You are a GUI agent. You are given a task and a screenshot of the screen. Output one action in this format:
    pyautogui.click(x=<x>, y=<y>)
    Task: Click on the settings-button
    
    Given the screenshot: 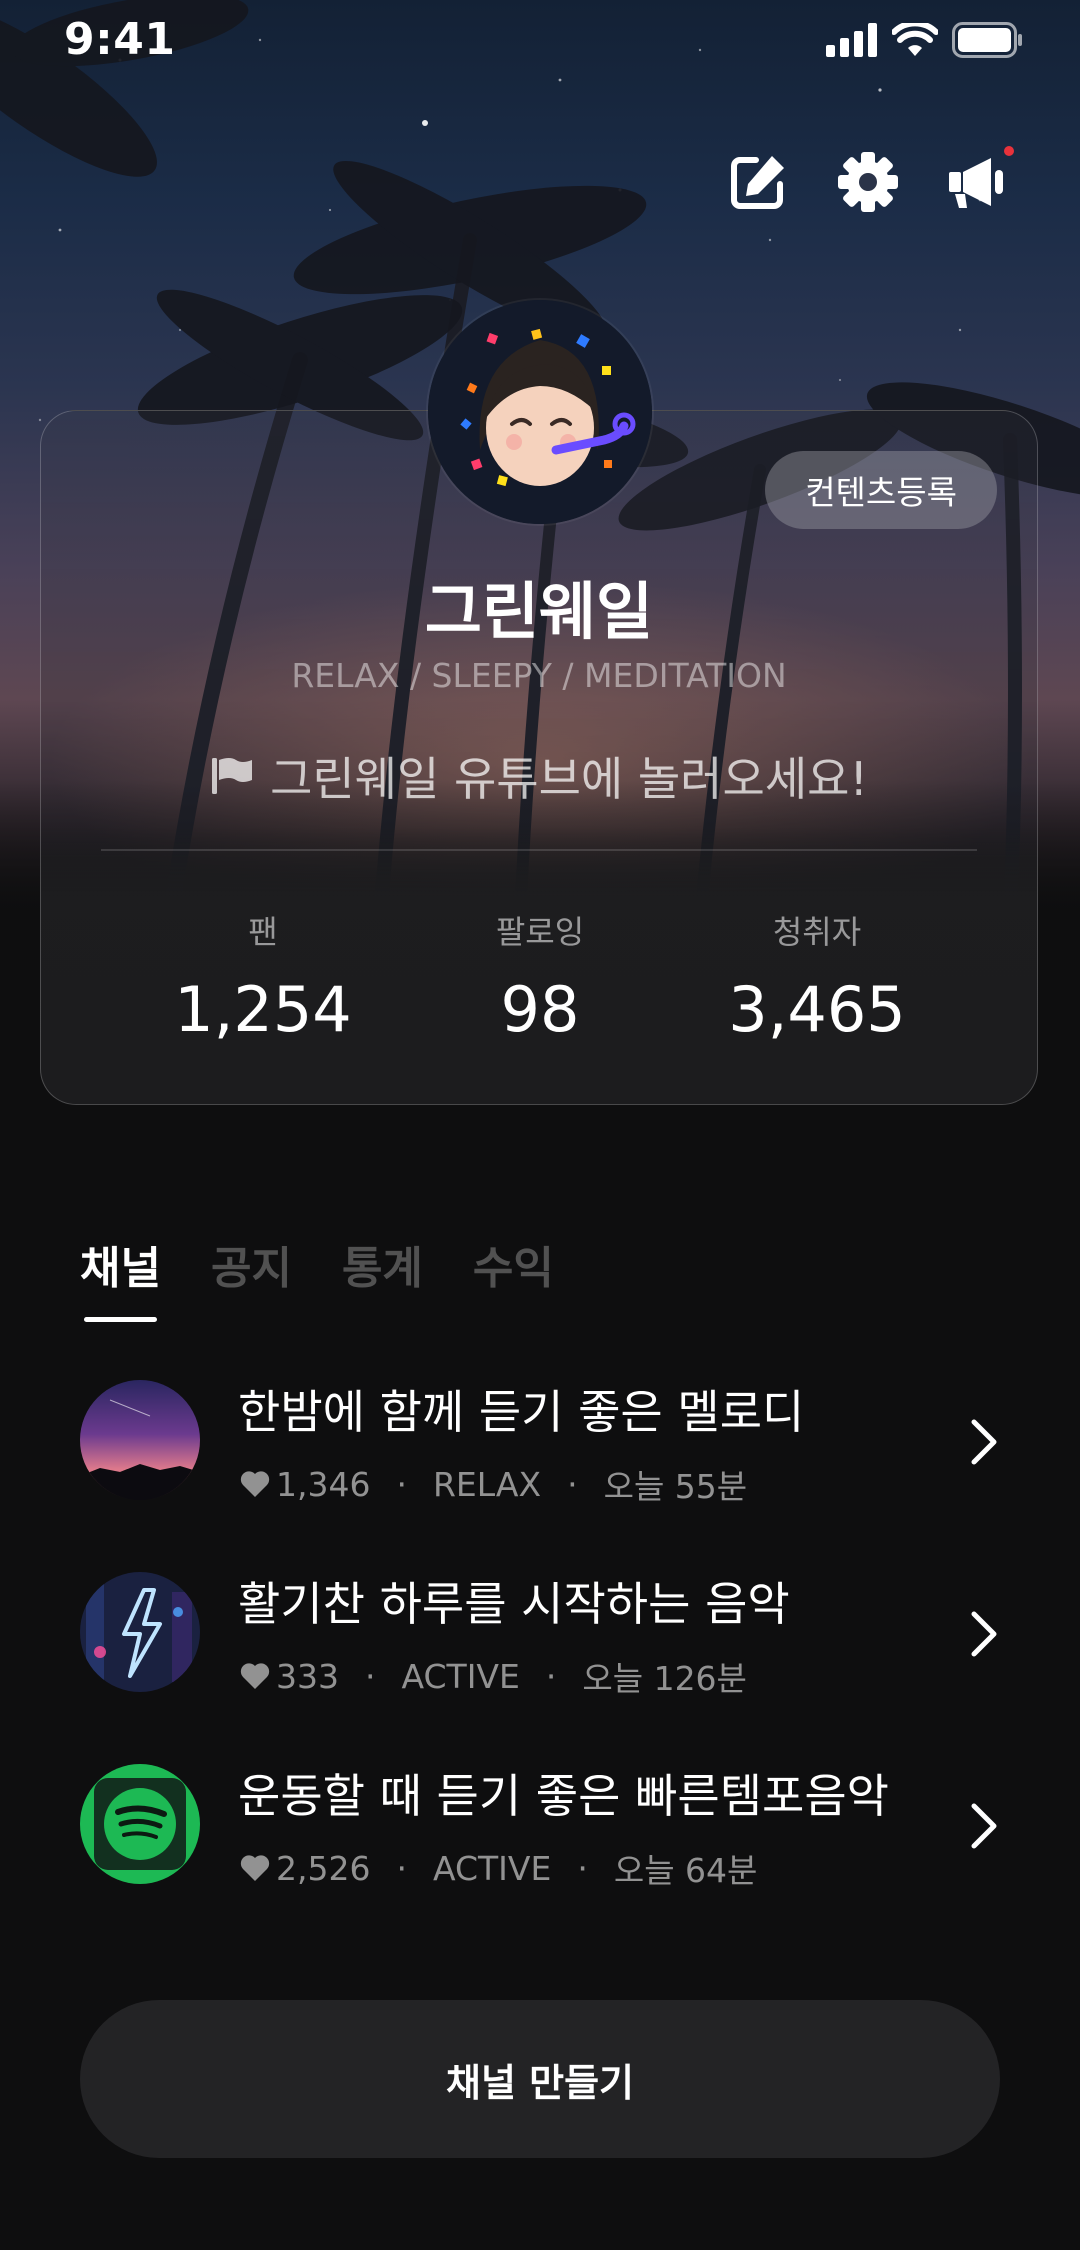 What is the action you would take?
    pyautogui.click(x=868, y=182)
    